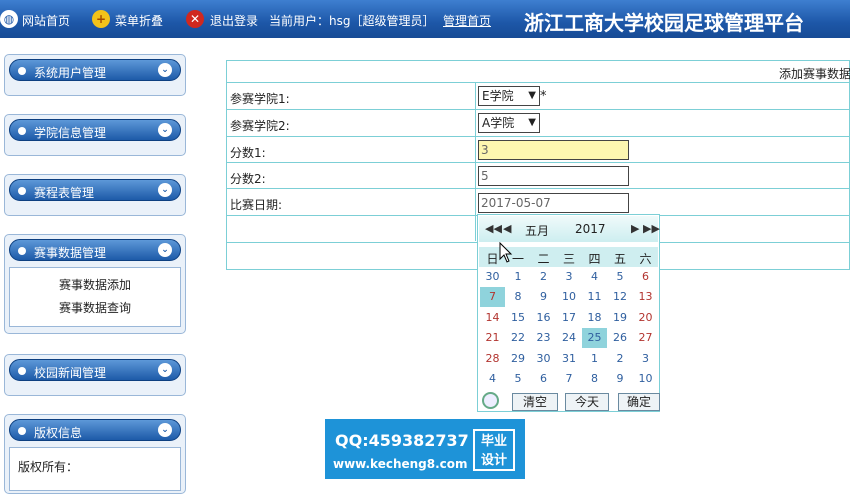 This screenshot has width=850, height=494. Describe the element at coordinates (568, 259) in the screenshot. I see `weekday-label: 三` at that location.